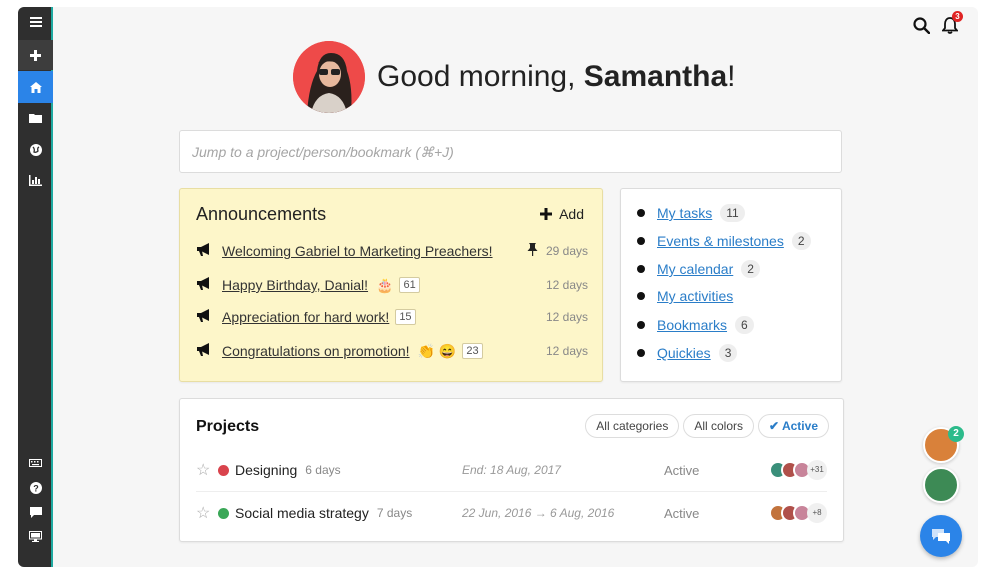  What do you see at coordinates (405, 317) in the screenshot?
I see `reaction-count: 15` at bounding box center [405, 317].